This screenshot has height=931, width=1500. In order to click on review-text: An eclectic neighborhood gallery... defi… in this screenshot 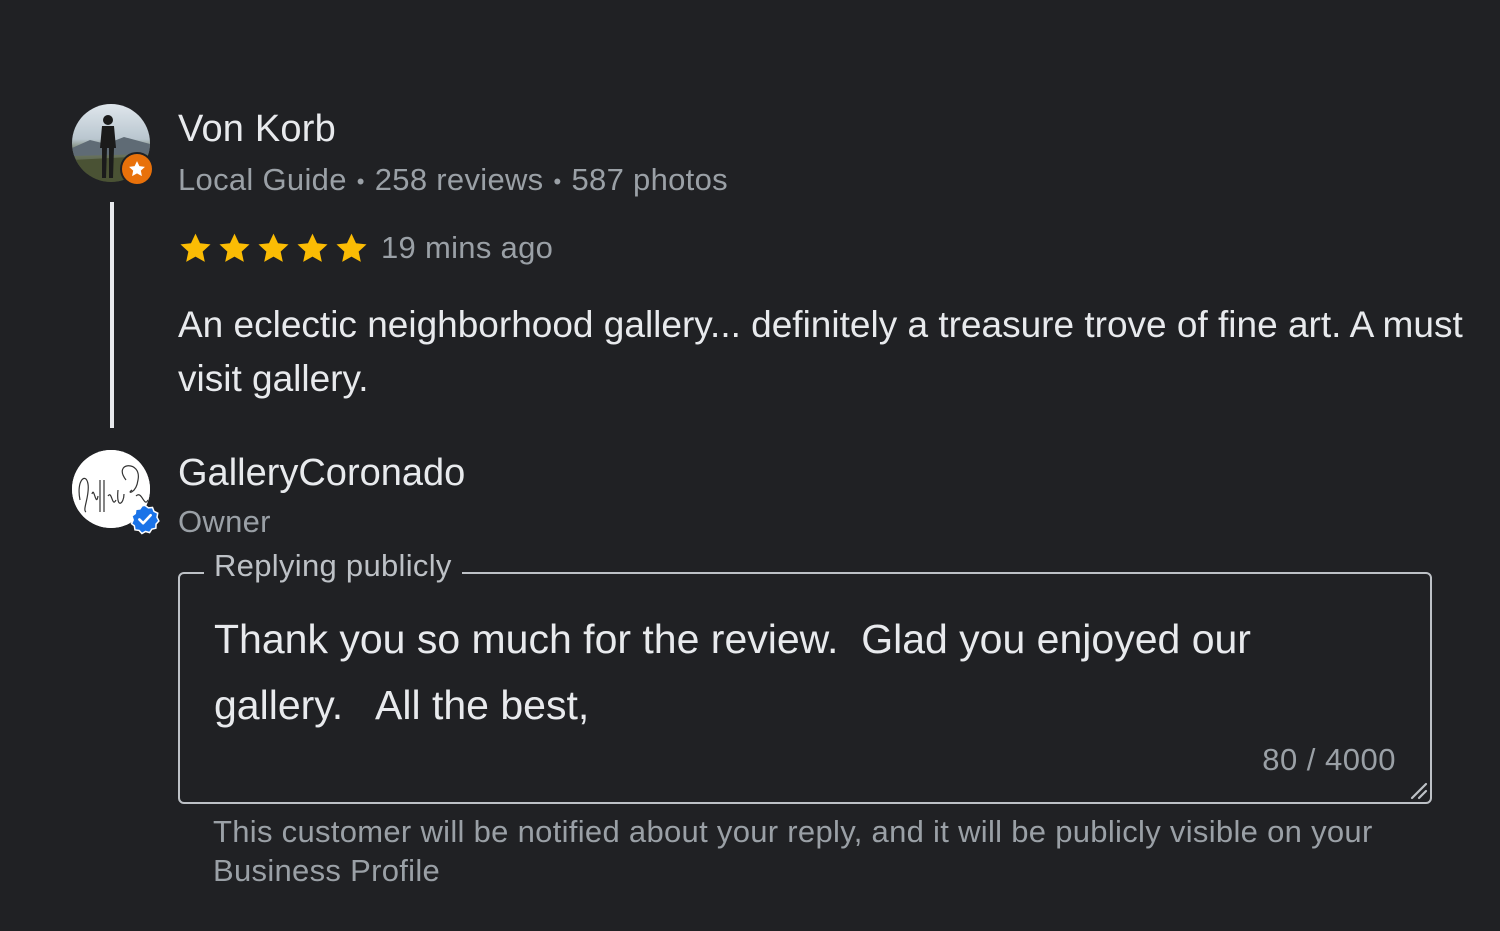, I will do `click(820, 351)`.